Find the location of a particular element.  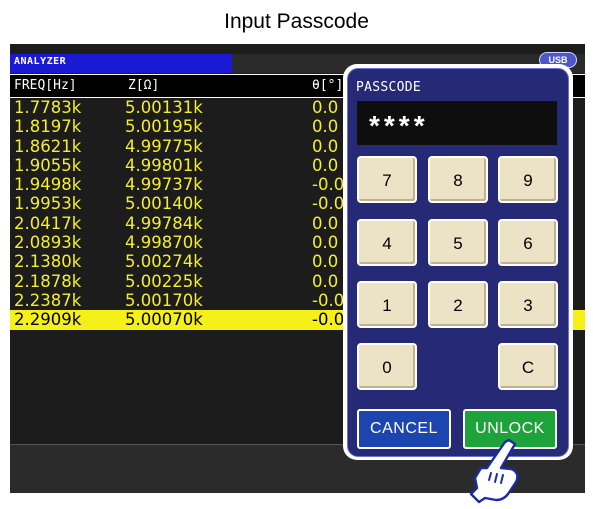

freq-cell: 2.0417k is located at coordinates (48, 223).